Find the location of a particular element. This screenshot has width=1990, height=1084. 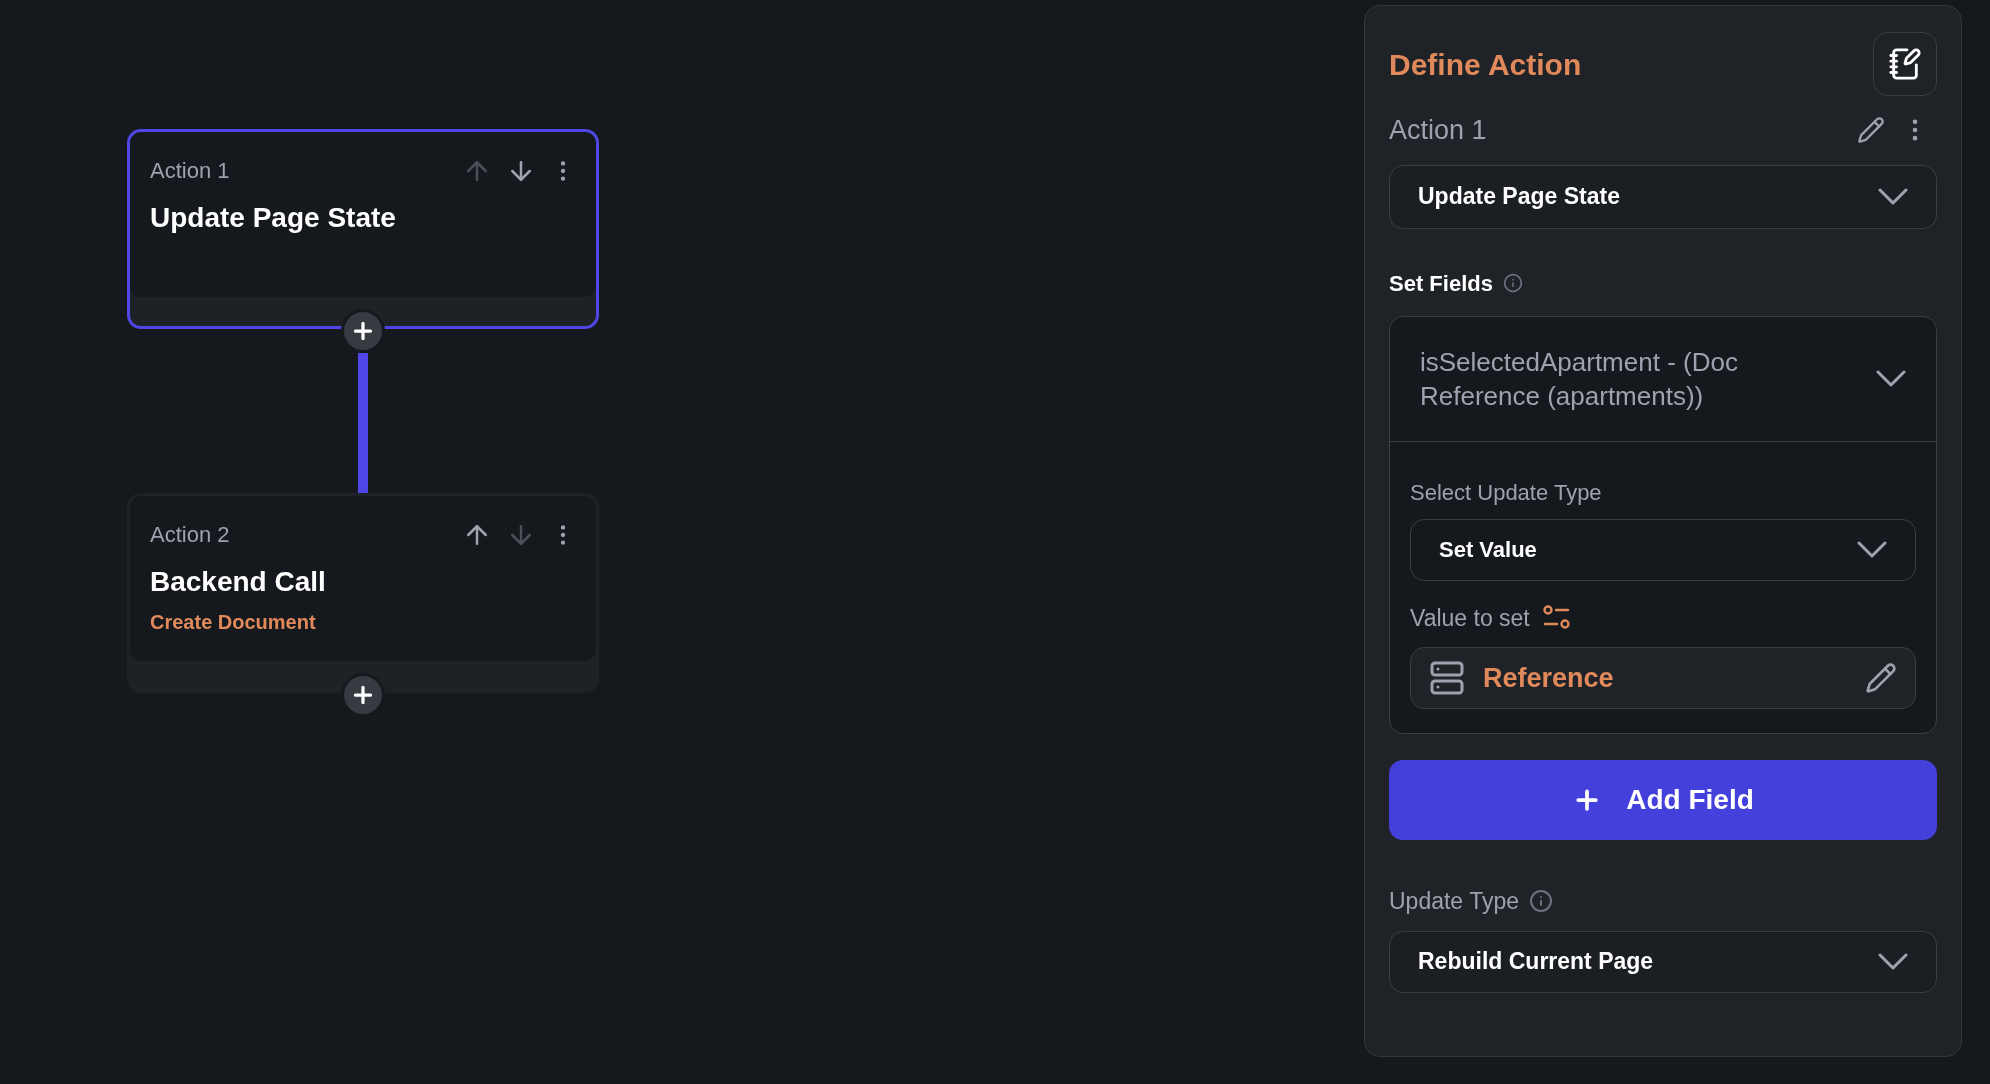

update-type-dropdown: Set Value is located at coordinates (1663, 549).